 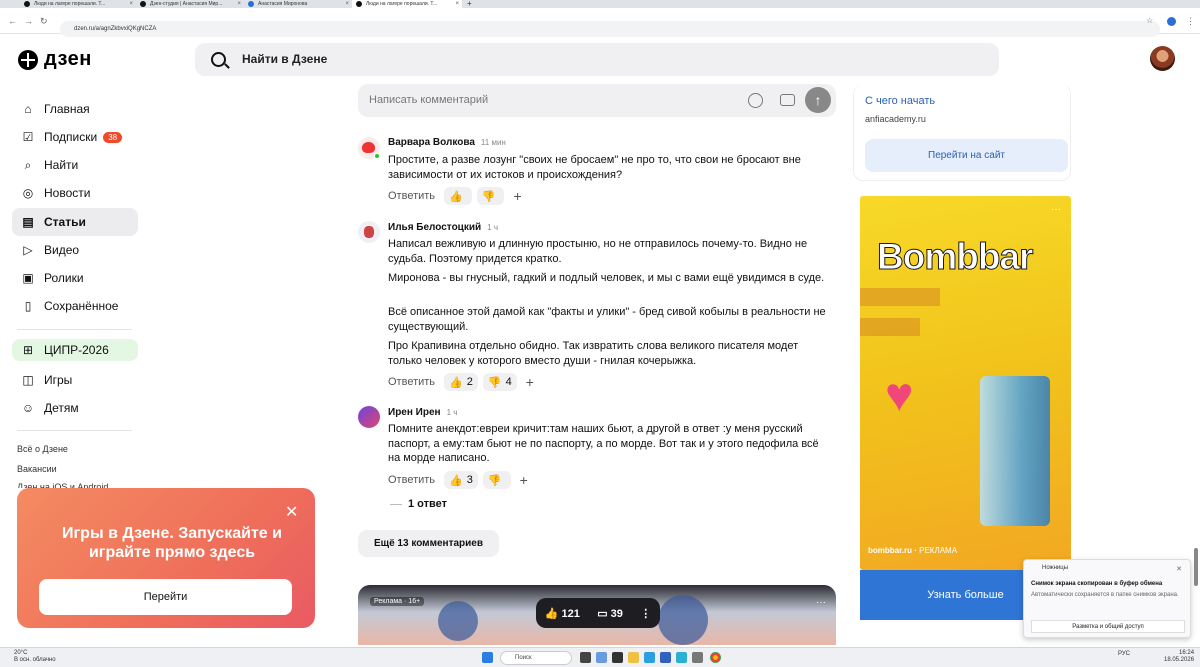 What do you see at coordinates (1124, 654) in the screenshot?
I see `language-indicator: РУС` at bounding box center [1124, 654].